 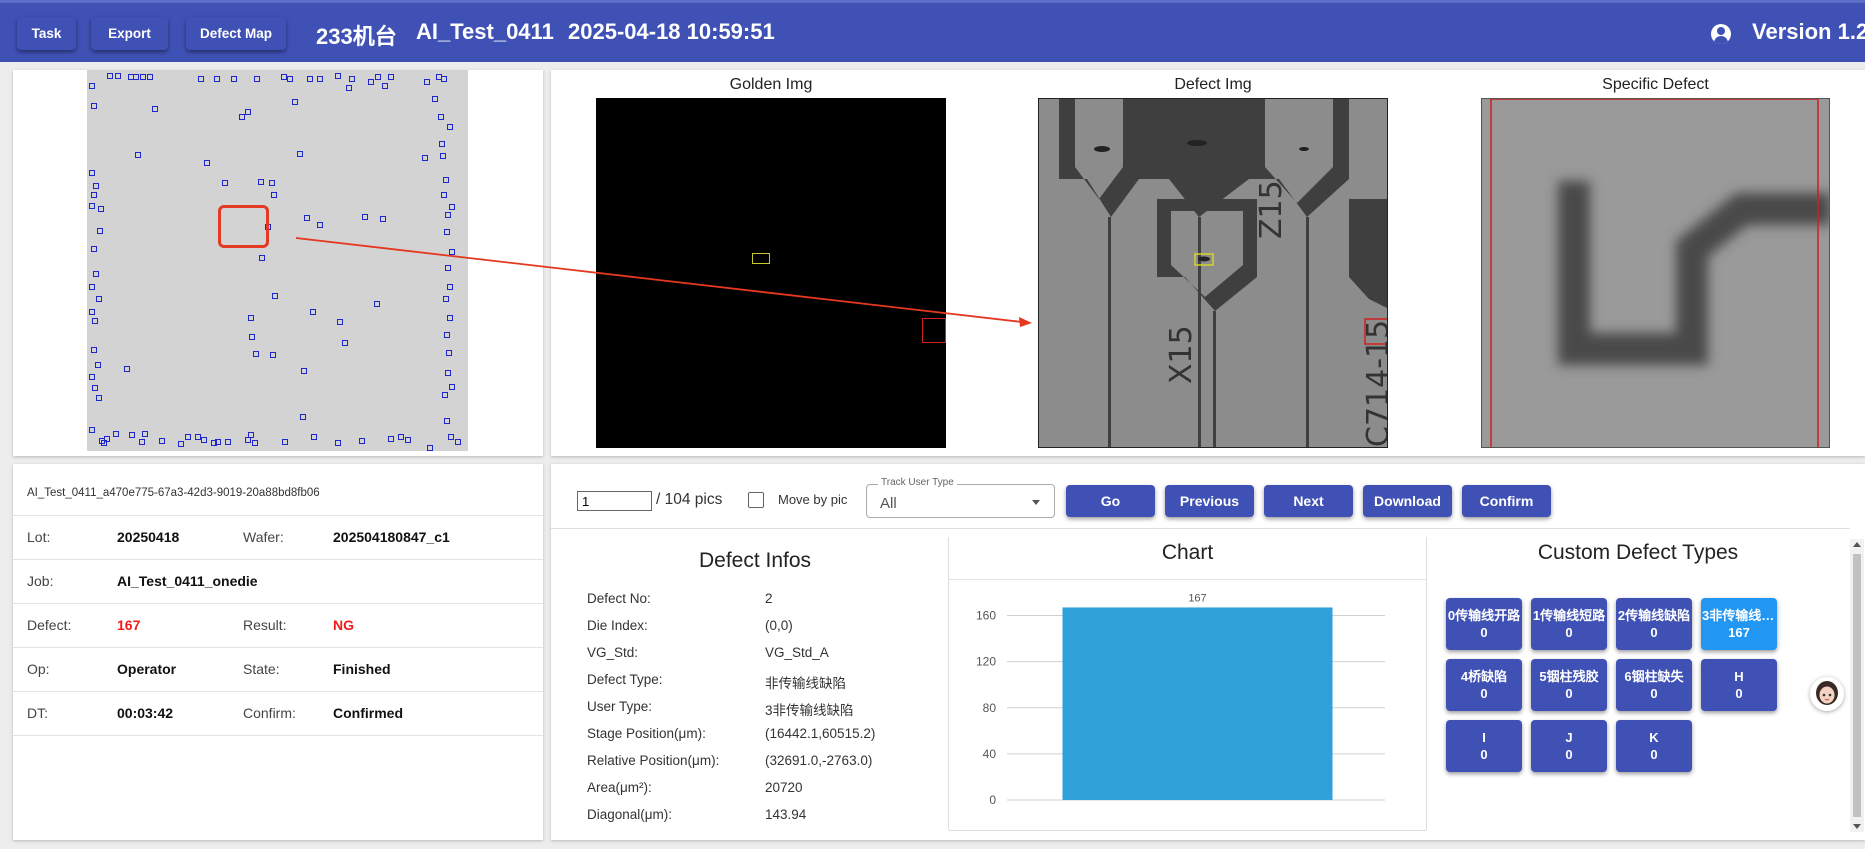 What do you see at coordinates (1569, 676) in the screenshot?
I see `custom-type-name: 5铟柱残胶` at bounding box center [1569, 676].